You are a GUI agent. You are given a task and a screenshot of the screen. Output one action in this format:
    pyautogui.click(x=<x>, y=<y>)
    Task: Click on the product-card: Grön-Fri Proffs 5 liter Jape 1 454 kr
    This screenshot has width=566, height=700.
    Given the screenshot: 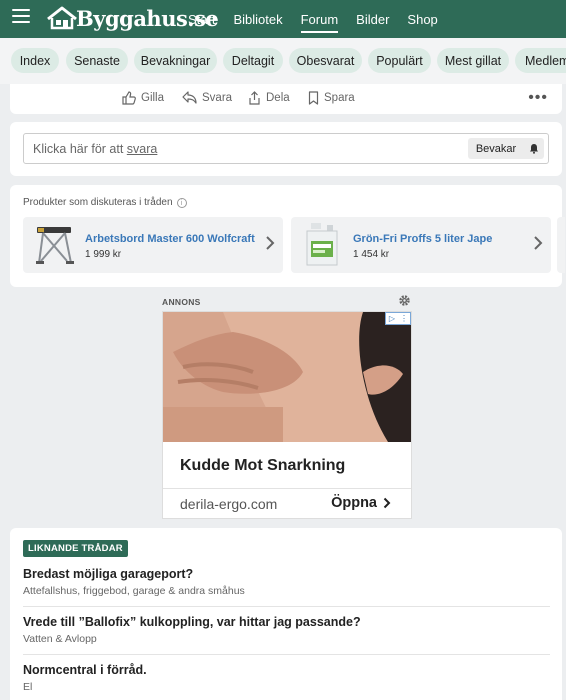 What is the action you would take?
    pyautogui.click(x=421, y=245)
    